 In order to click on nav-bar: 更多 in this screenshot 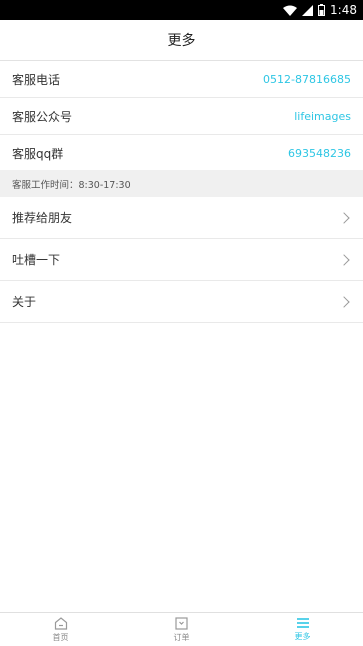, I will do `click(181, 40)`.